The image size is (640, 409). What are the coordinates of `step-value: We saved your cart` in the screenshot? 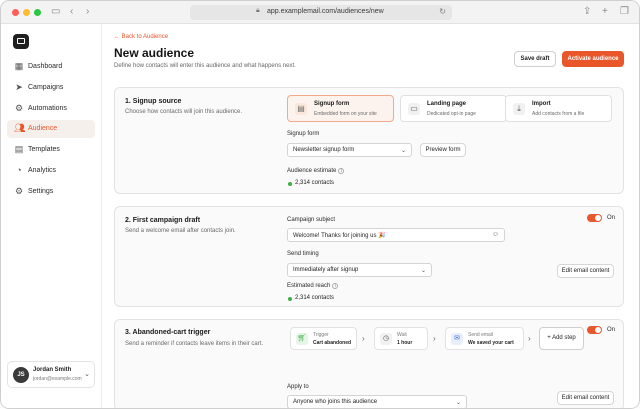 It's located at (491, 343).